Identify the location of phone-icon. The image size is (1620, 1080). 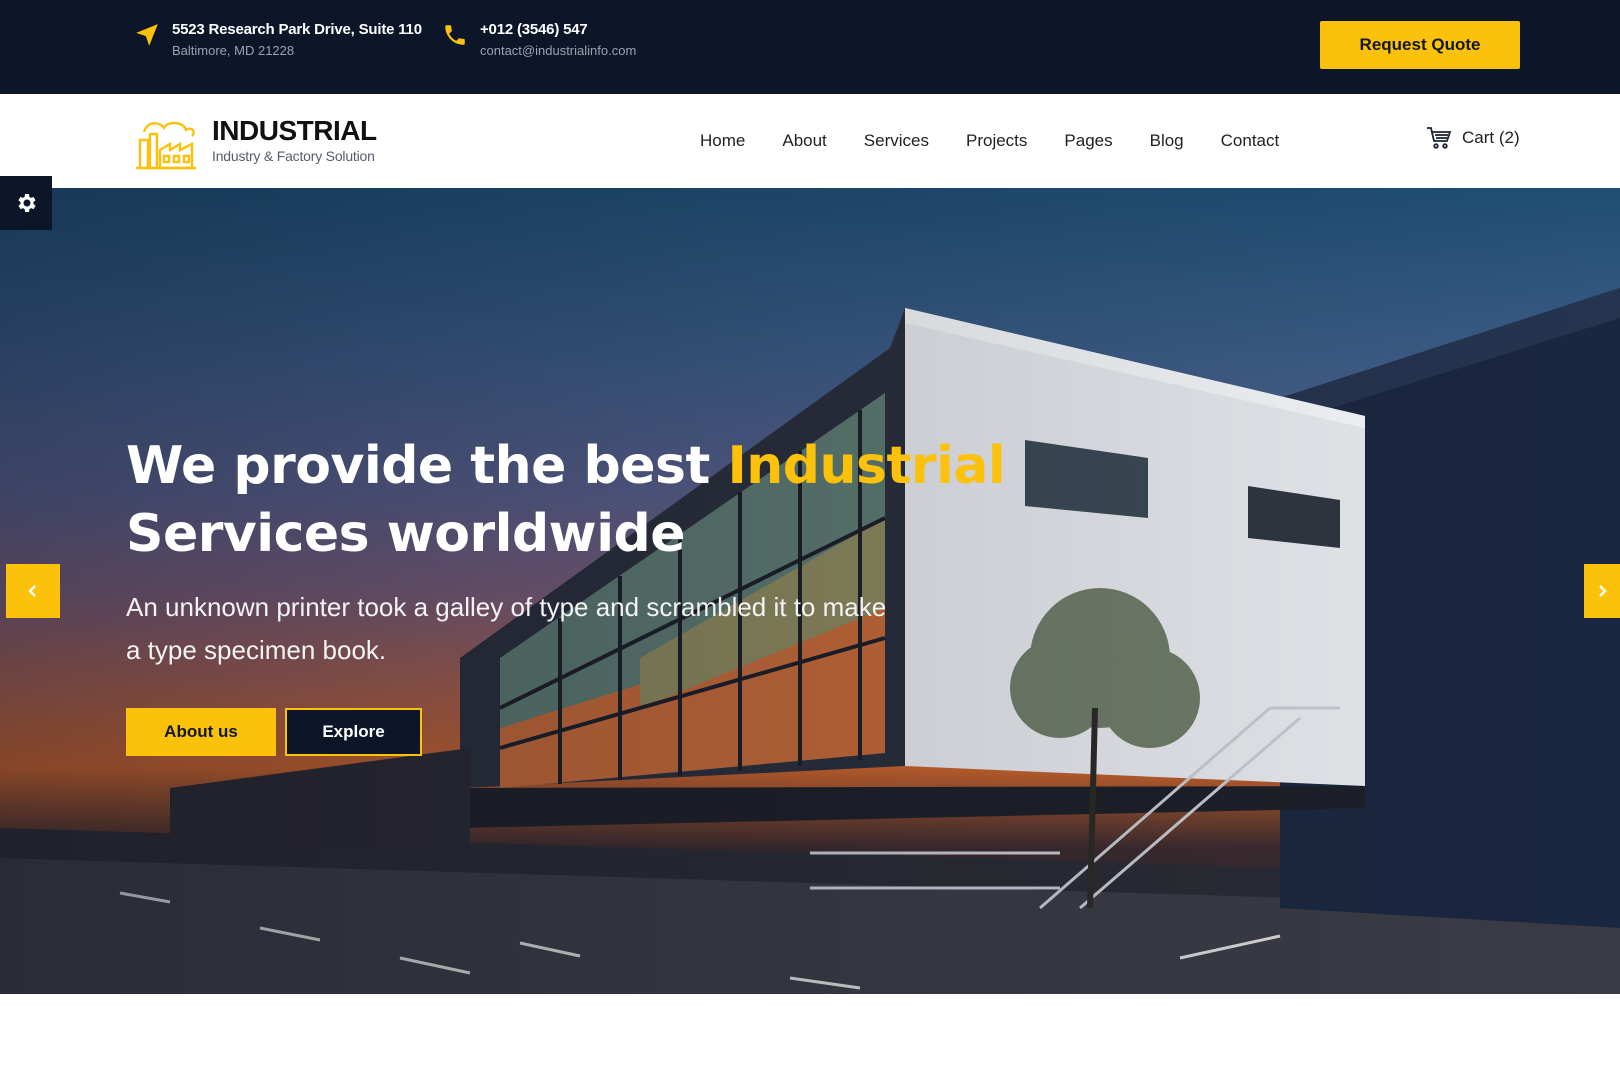
(455, 35).